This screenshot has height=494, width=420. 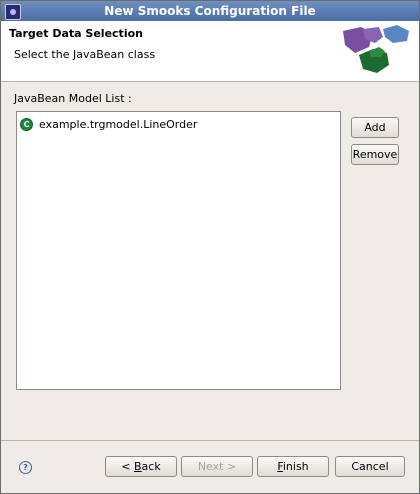 What do you see at coordinates (25, 467) in the screenshot?
I see `help-icon: ?` at bounding box center [25, 467].